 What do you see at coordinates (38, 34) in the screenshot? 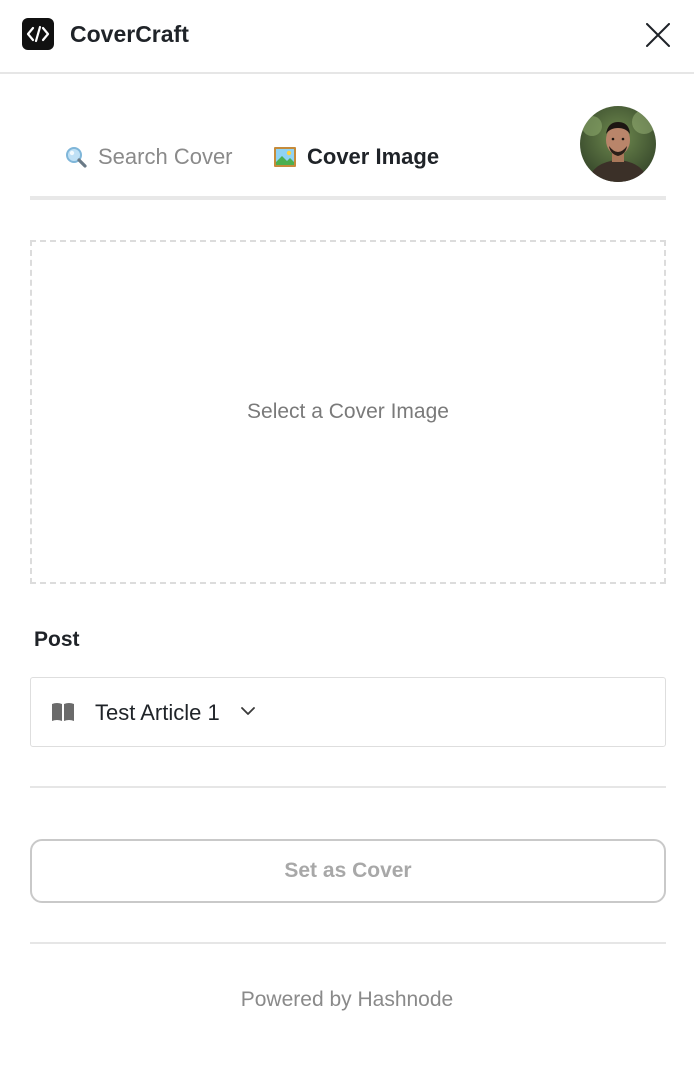
I see `code-brackets-icon` at bounding box center [38, 34].